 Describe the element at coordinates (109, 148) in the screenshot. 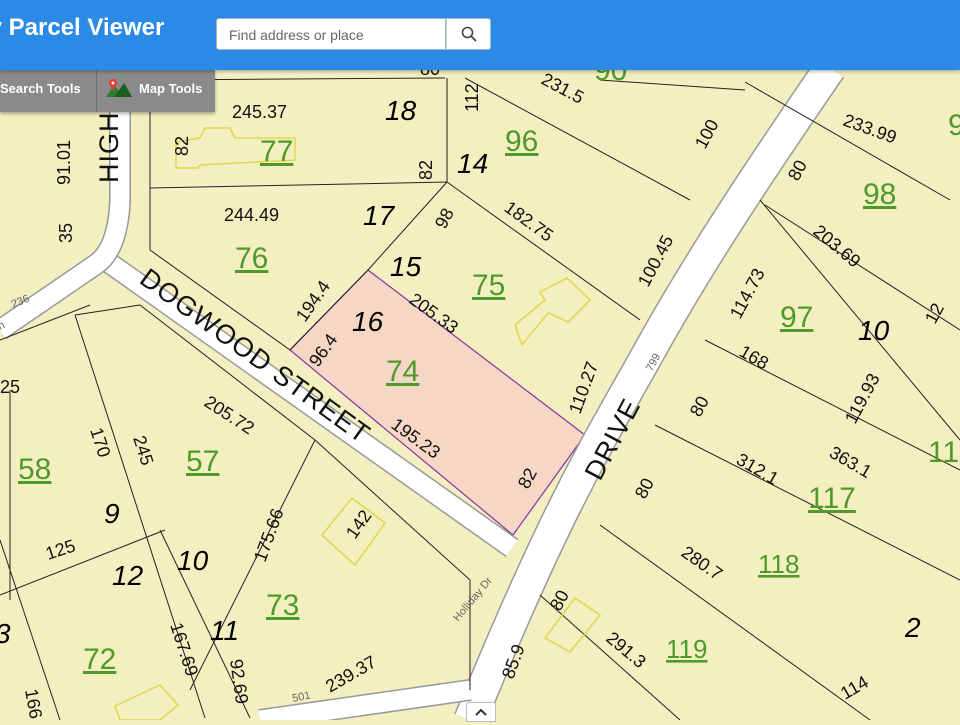

I see `street-label-high: HIGH` at that location.